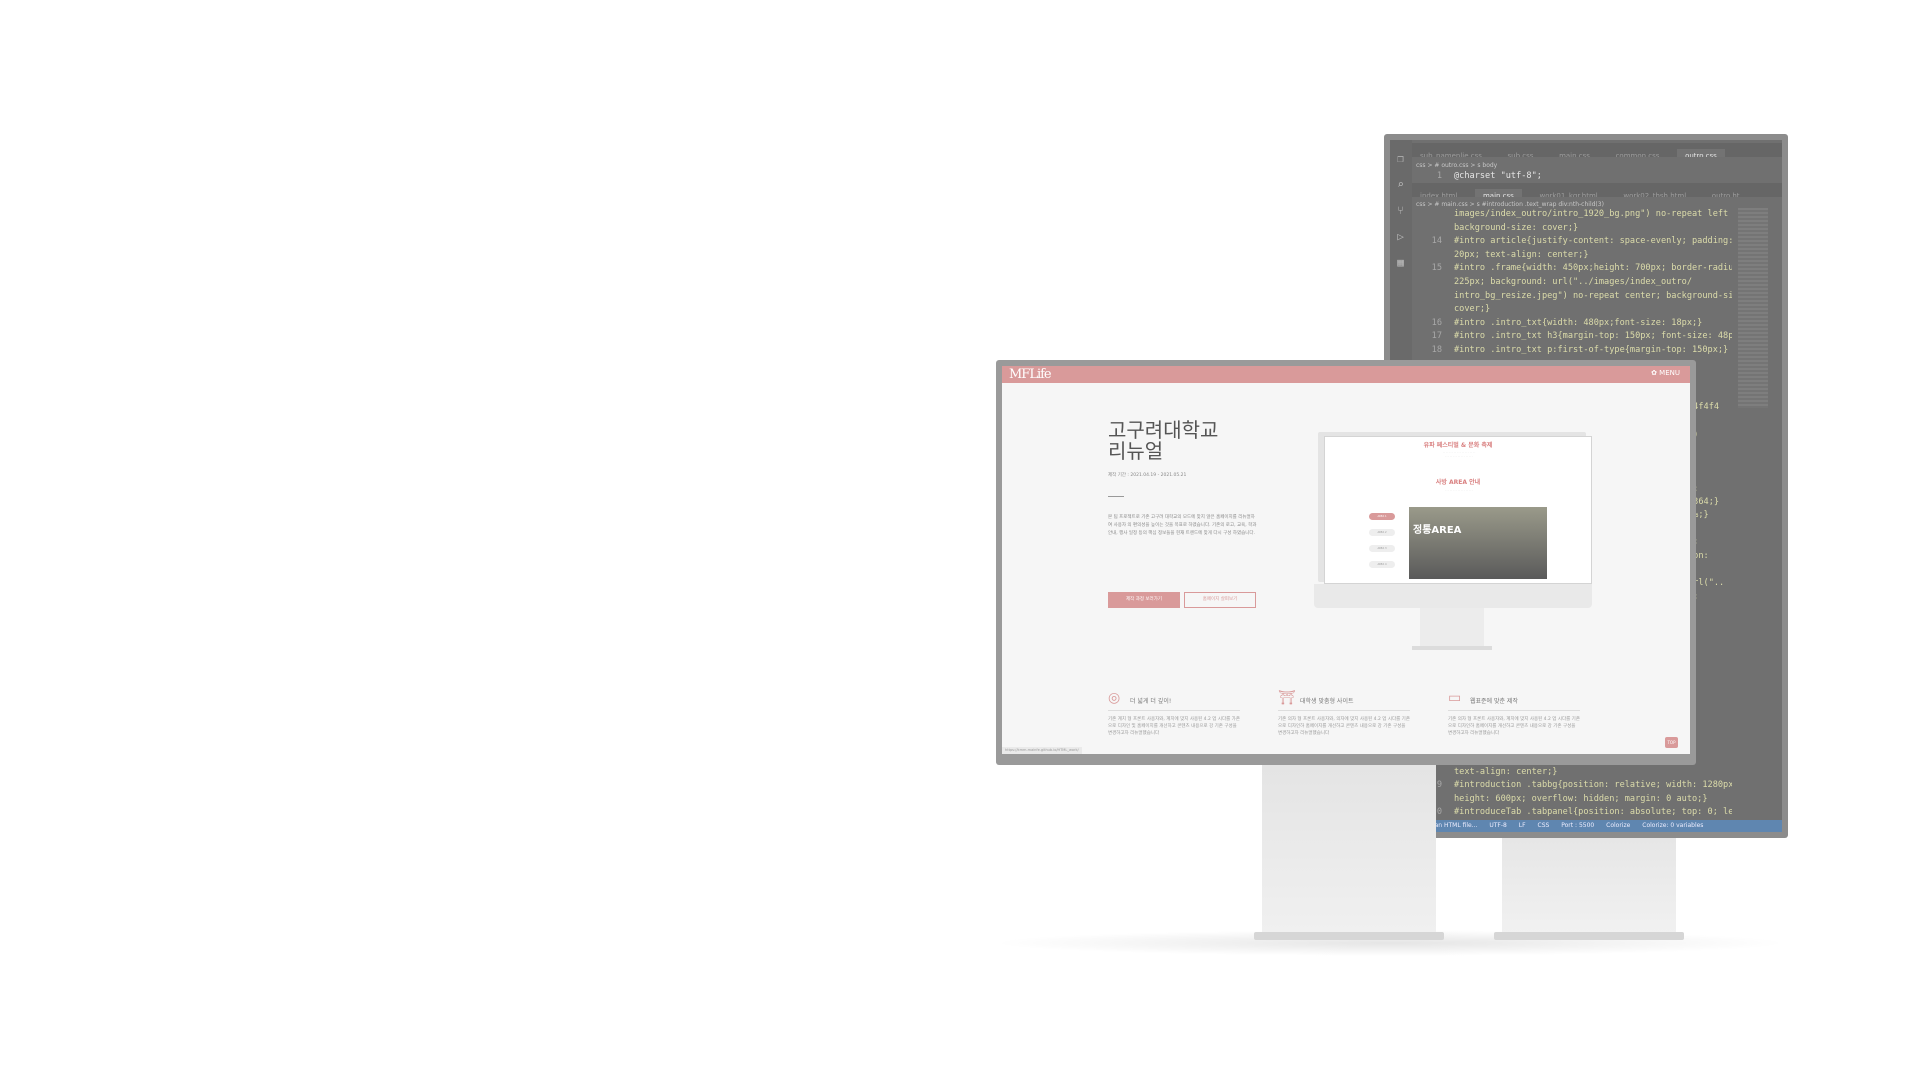  What do you see at coordinates (1382, 548) in the screenshot?
I see `area-pill: AREA 3` at bounding box center [1382, 548].